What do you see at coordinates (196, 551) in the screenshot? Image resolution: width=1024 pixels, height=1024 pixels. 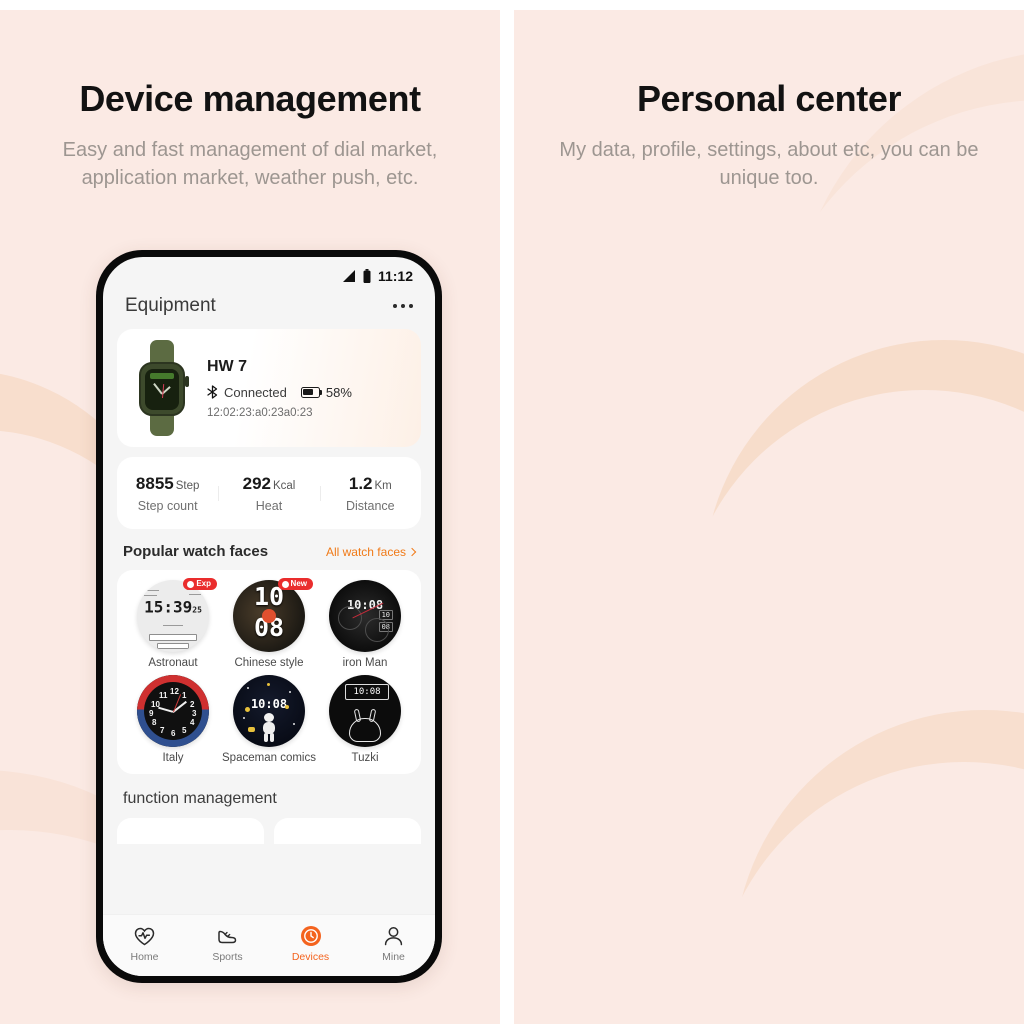 I see `section-title: Popular watch faces` at bounding box center [196, 551].